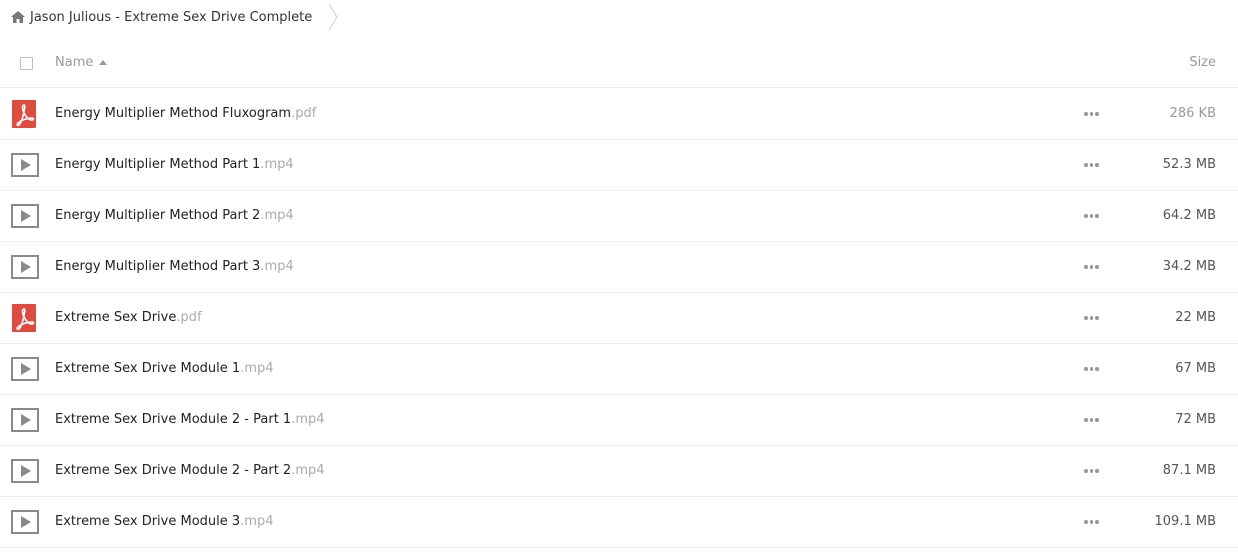 This screenshot has height=552, width=1238. I want to click on file-size: 34.2 MB, so click(1189, 266).